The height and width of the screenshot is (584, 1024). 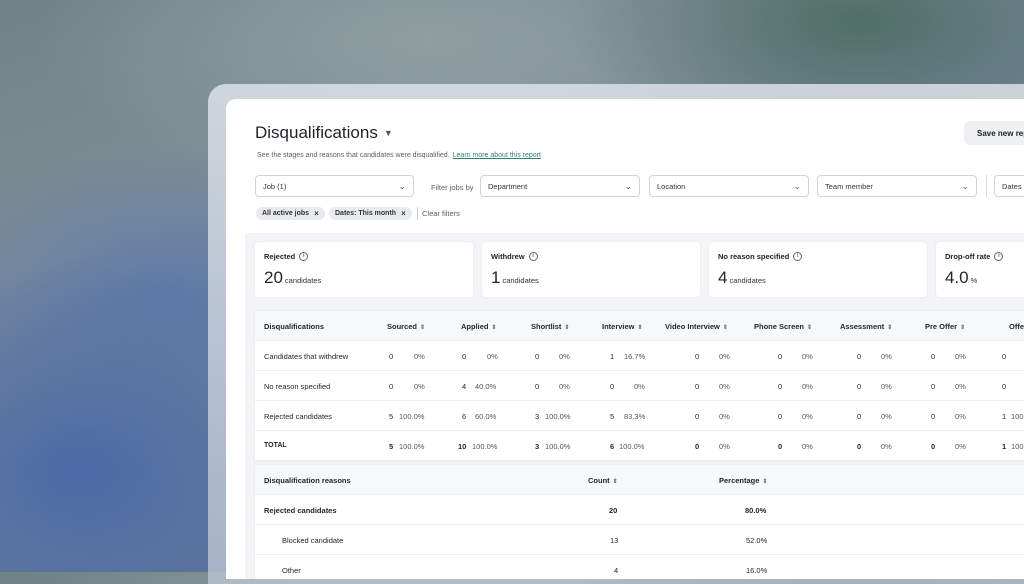 What do you see at coordinates (994, 133) in the screenshot?
I see `save-report-button: Save new rep` at bounding box center [994, 133].